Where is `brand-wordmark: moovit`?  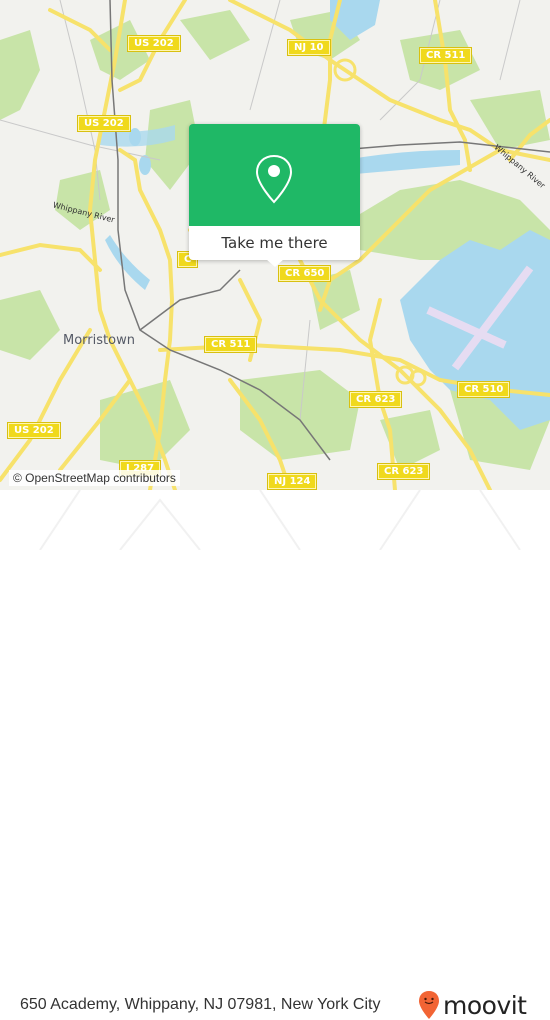 brand-wordmark: moovit is located at coordinates (485, 1005).